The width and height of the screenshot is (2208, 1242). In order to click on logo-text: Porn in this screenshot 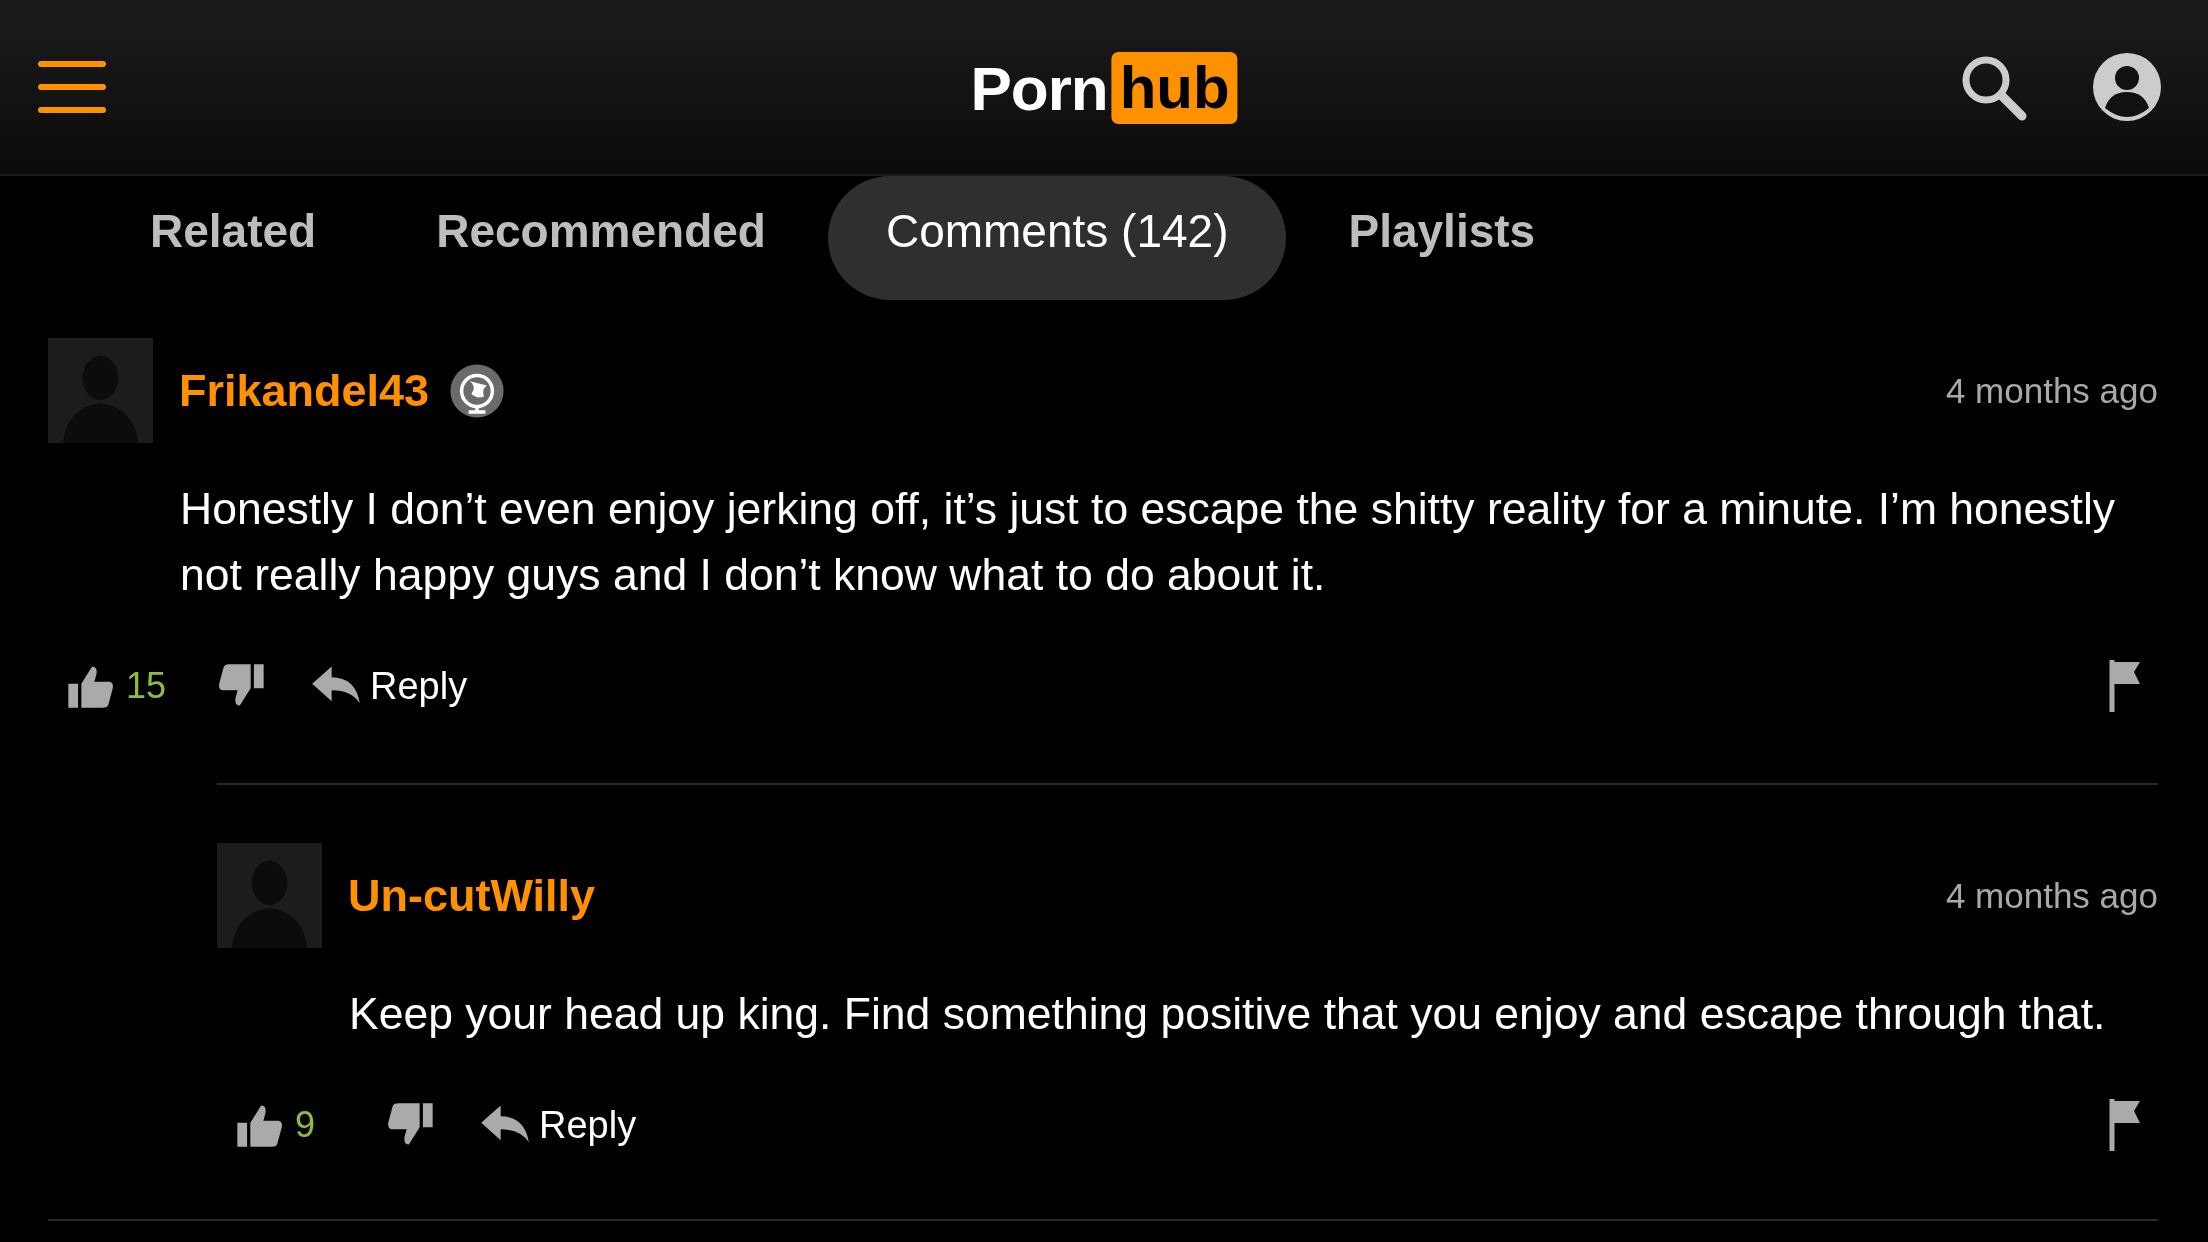, I will do `click(1039, 88)`.